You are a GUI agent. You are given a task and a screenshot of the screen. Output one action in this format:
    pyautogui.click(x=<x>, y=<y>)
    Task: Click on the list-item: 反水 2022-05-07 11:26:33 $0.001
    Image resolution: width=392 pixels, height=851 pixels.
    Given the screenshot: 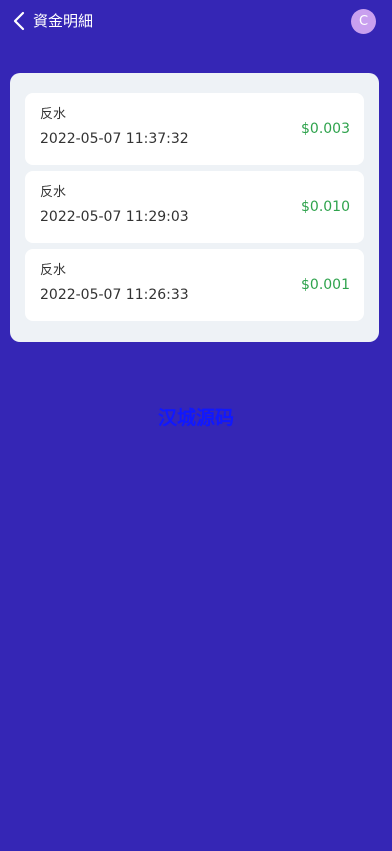 What is the action you would take?
    pyautogui.click(x=194, y=285)
    